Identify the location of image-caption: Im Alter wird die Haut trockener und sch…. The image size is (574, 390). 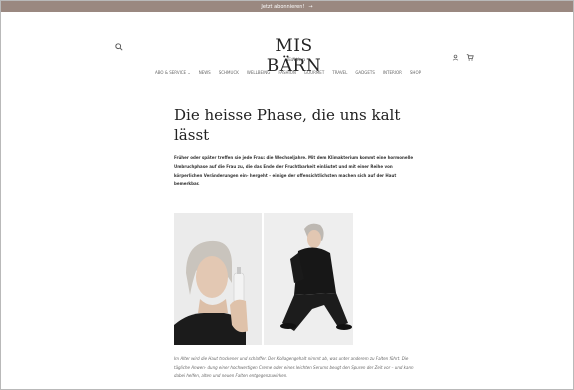
(294, 367).